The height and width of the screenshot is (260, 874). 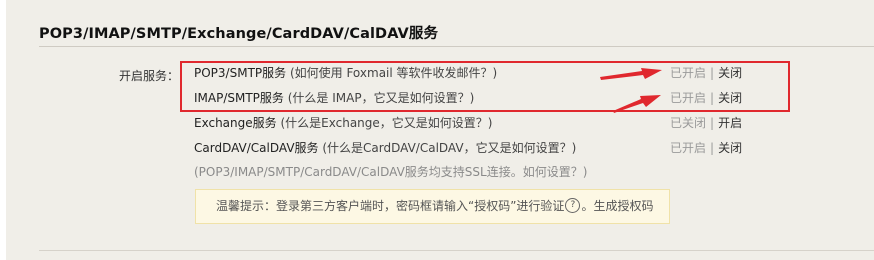 I want to click on annotation-arrows, so click(x=631, y=90).